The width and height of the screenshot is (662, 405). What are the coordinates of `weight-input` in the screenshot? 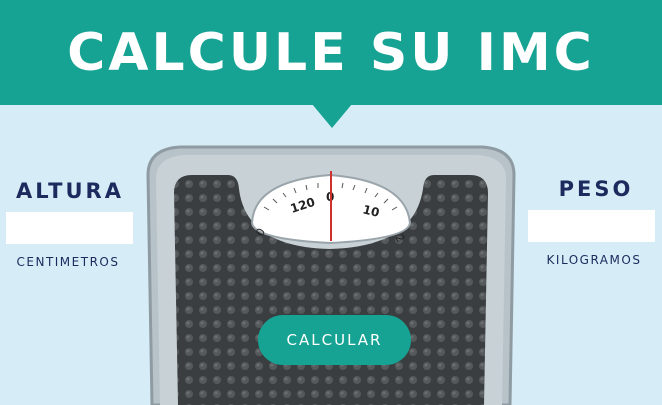 It's located at (591, 226).